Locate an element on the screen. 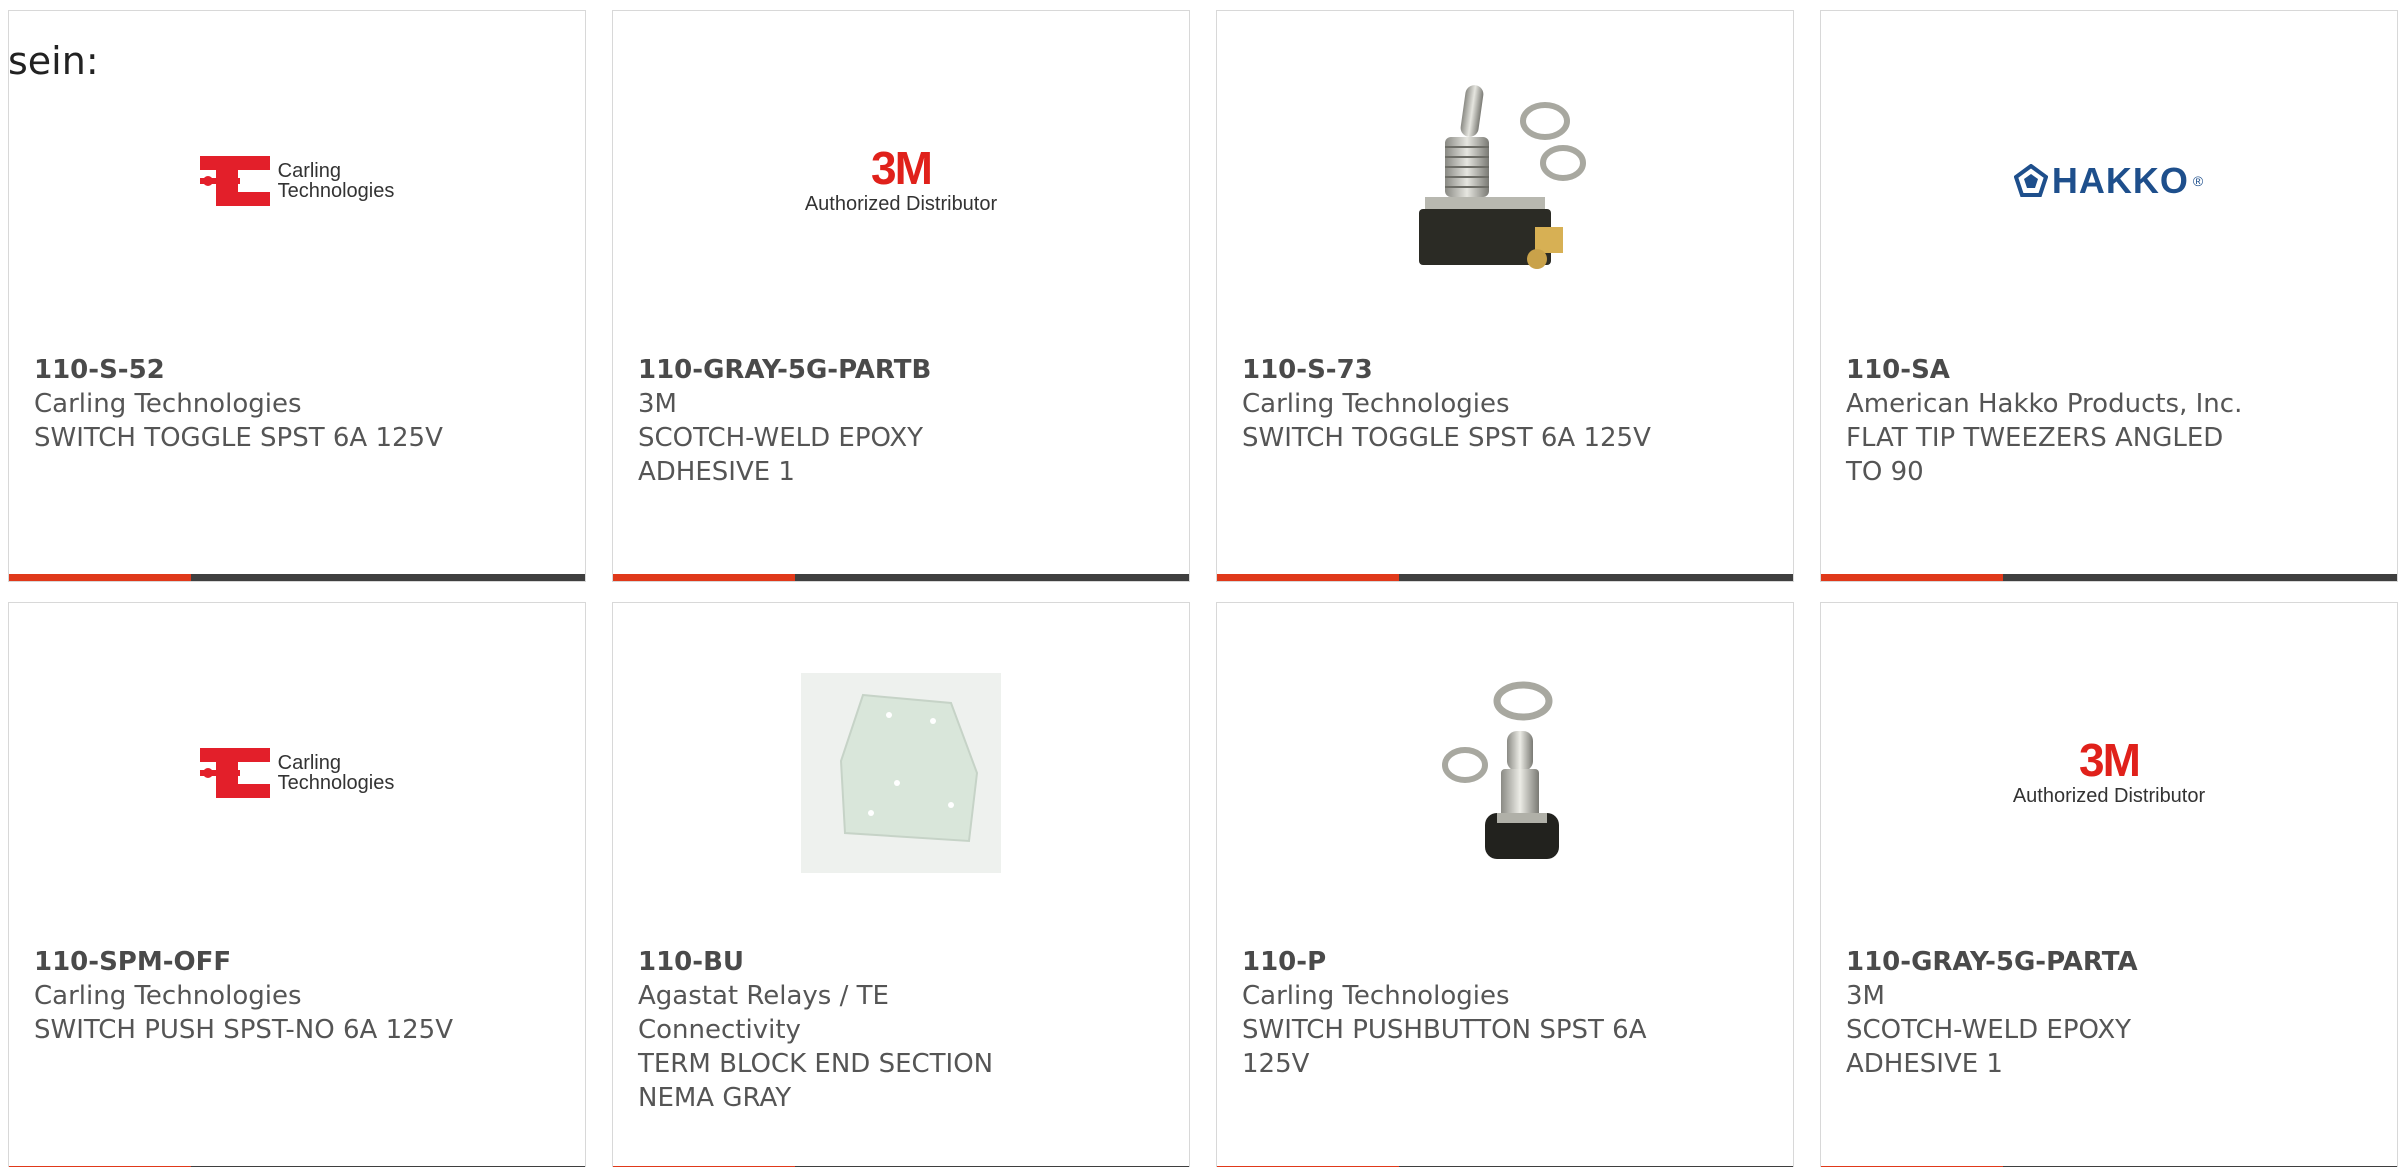 This screenshot has width=2400, height=1167. toggle-switch-photo-icon is located at coordinates (1502, 177).